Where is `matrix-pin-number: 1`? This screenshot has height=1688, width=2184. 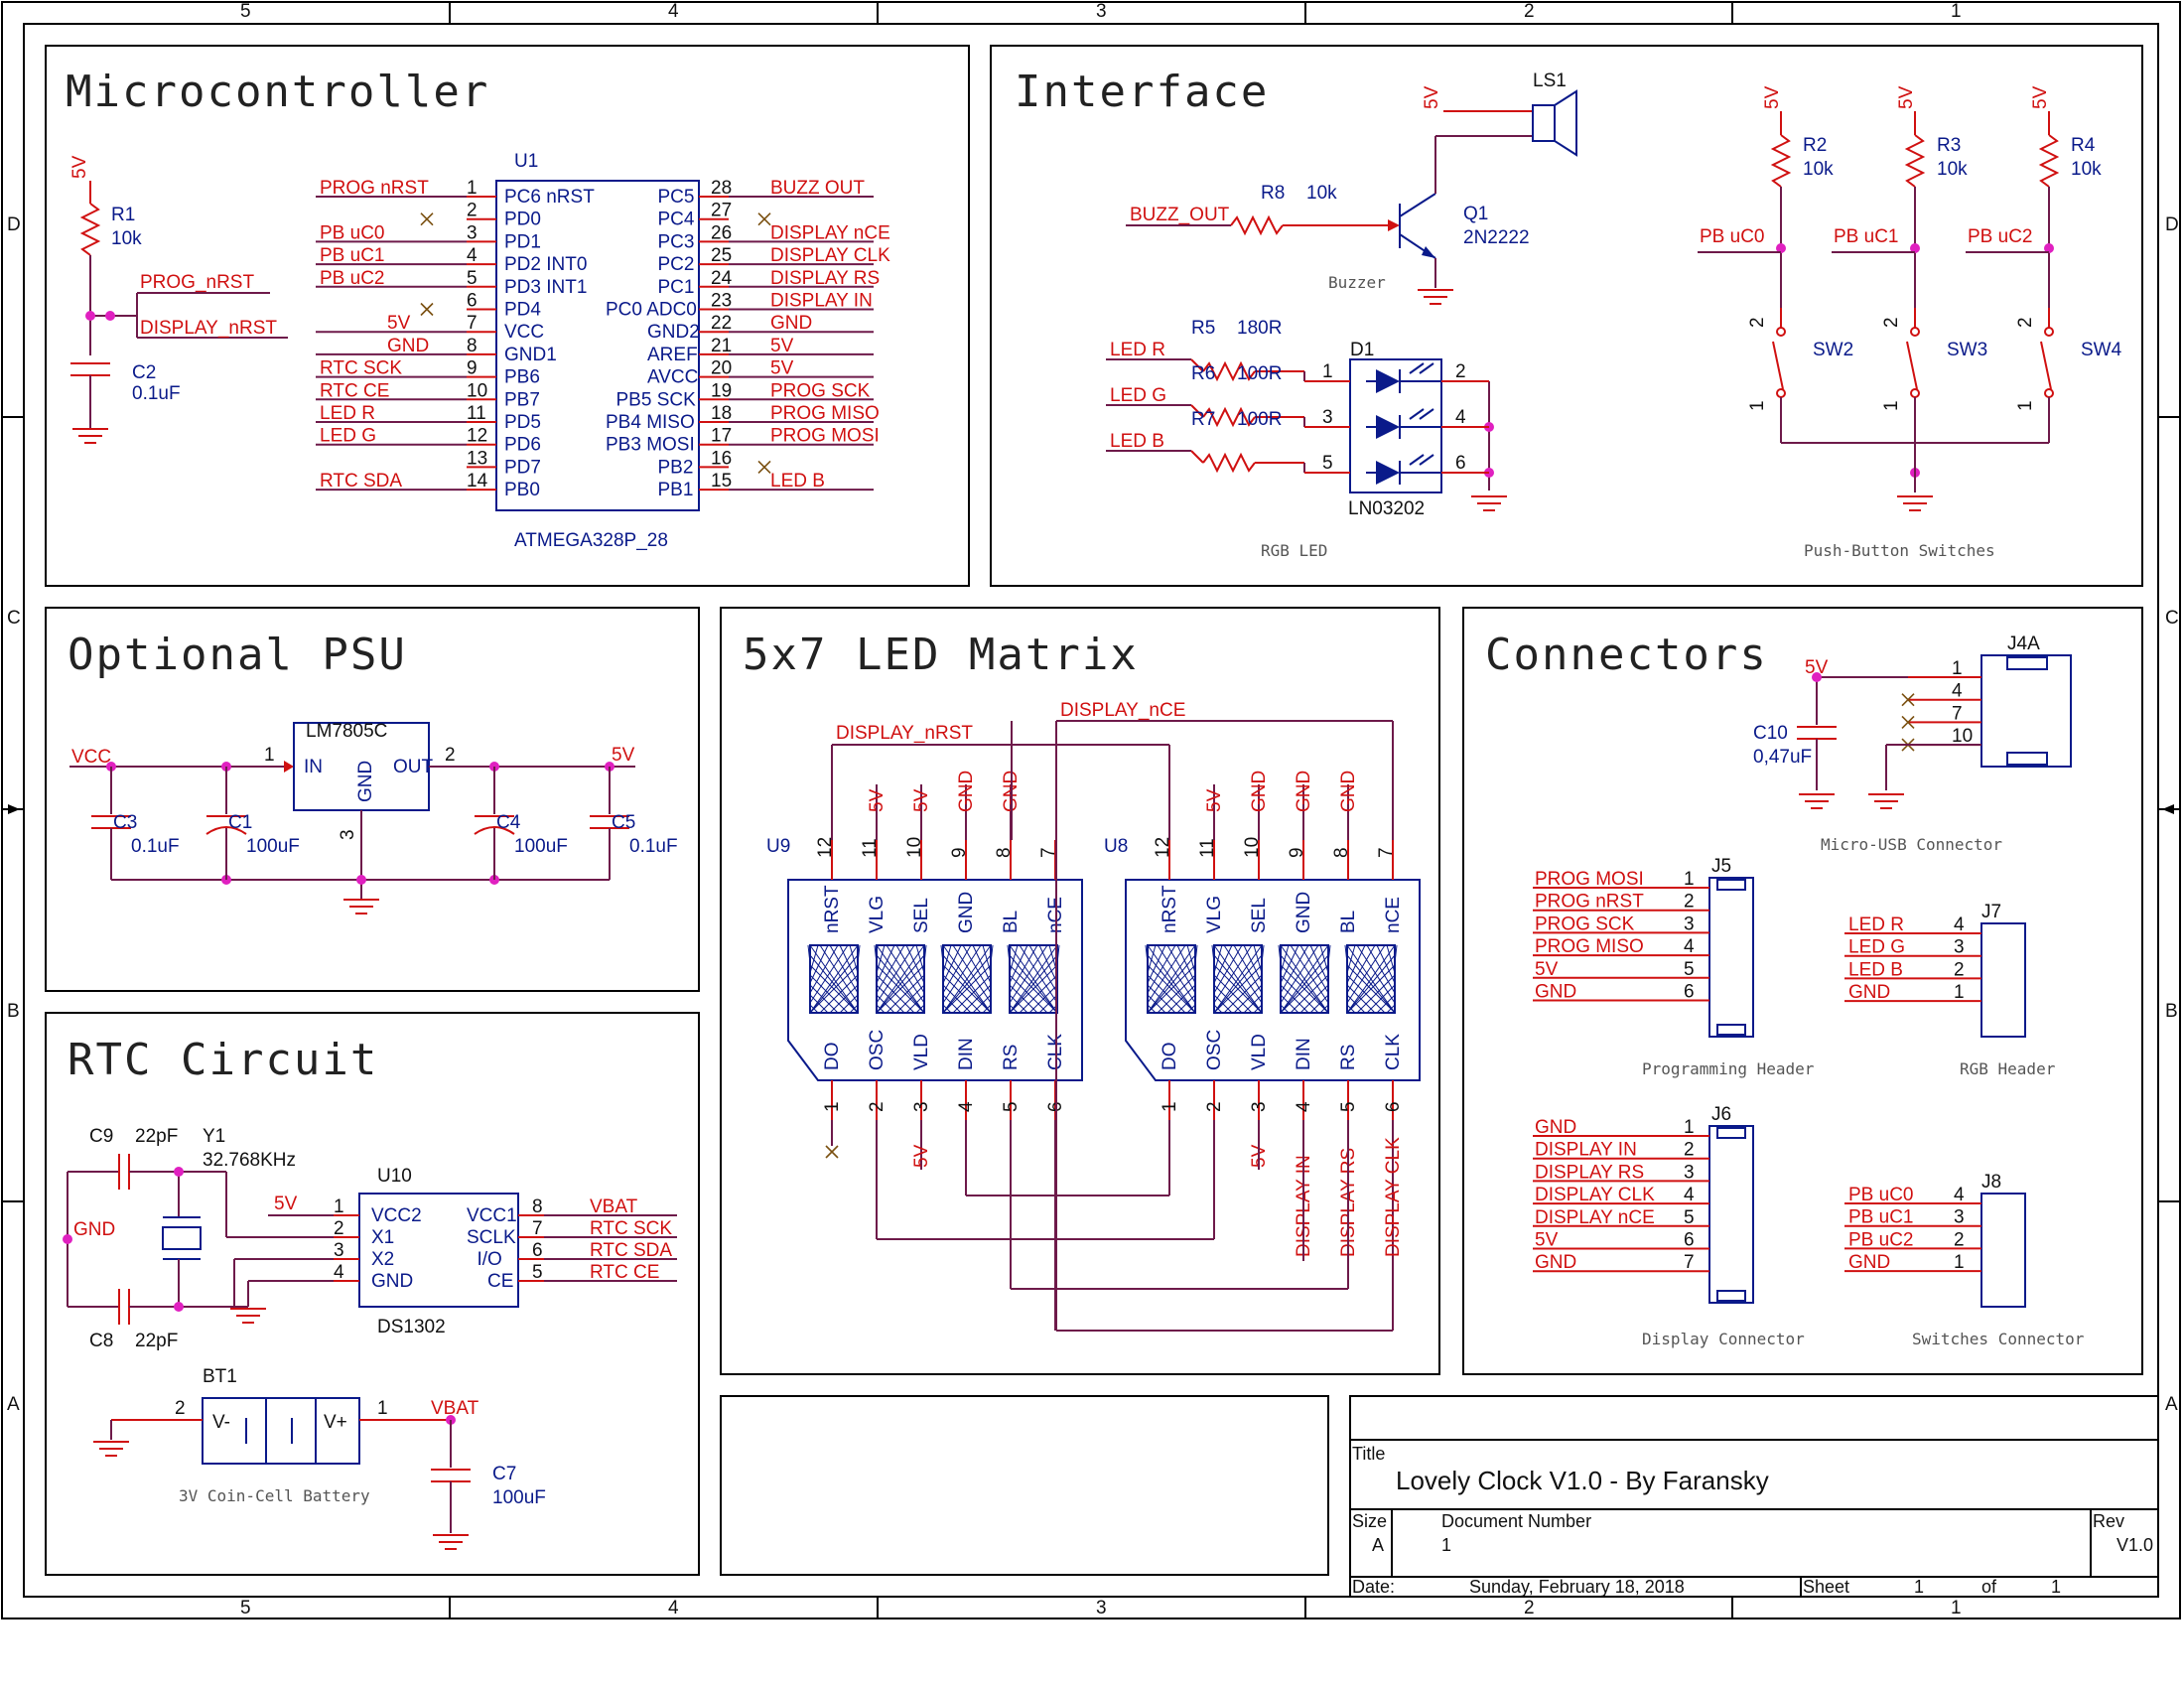 matrix-pin-number: 1 is located at coordinates (832, 1106).